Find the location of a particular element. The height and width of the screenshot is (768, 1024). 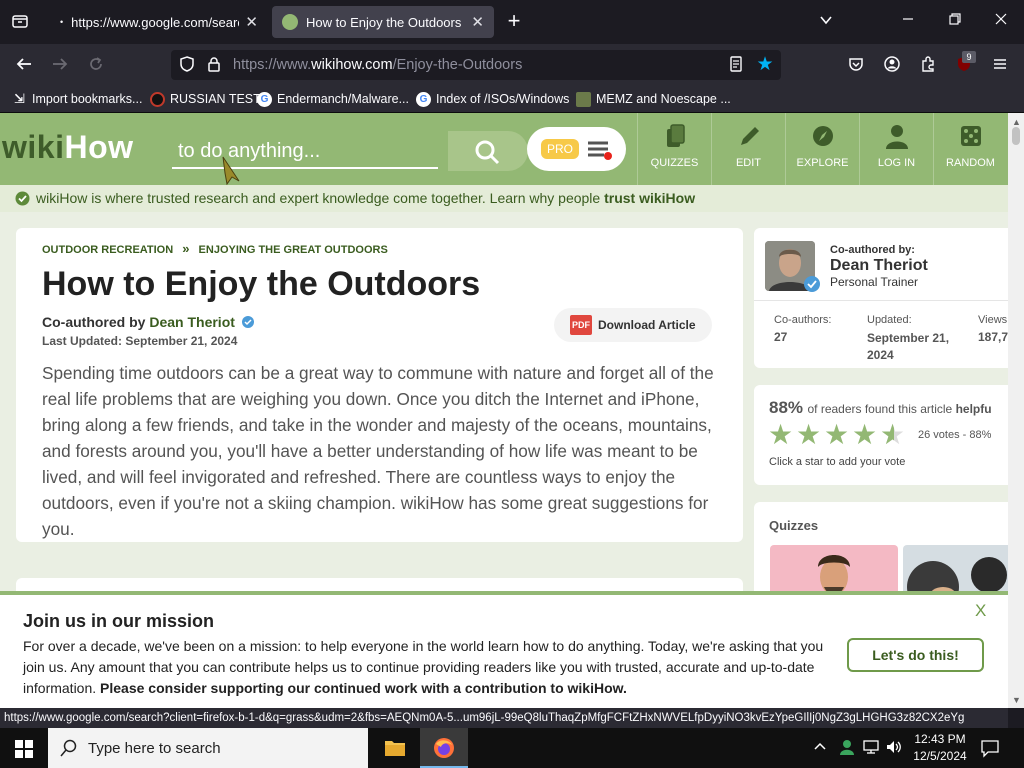

search-icon is located at coordinates (68, 748).